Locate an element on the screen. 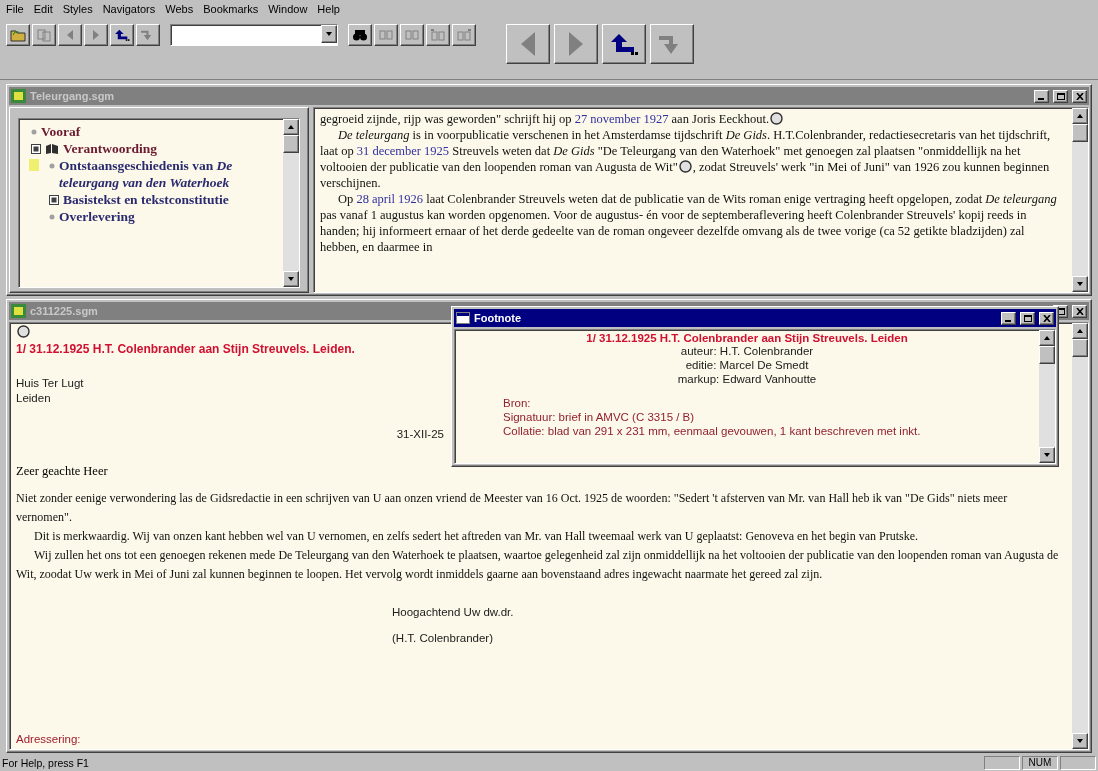  closing-line: Hoogachtend Uw dw.dr. is located at coordinates (453, 612).